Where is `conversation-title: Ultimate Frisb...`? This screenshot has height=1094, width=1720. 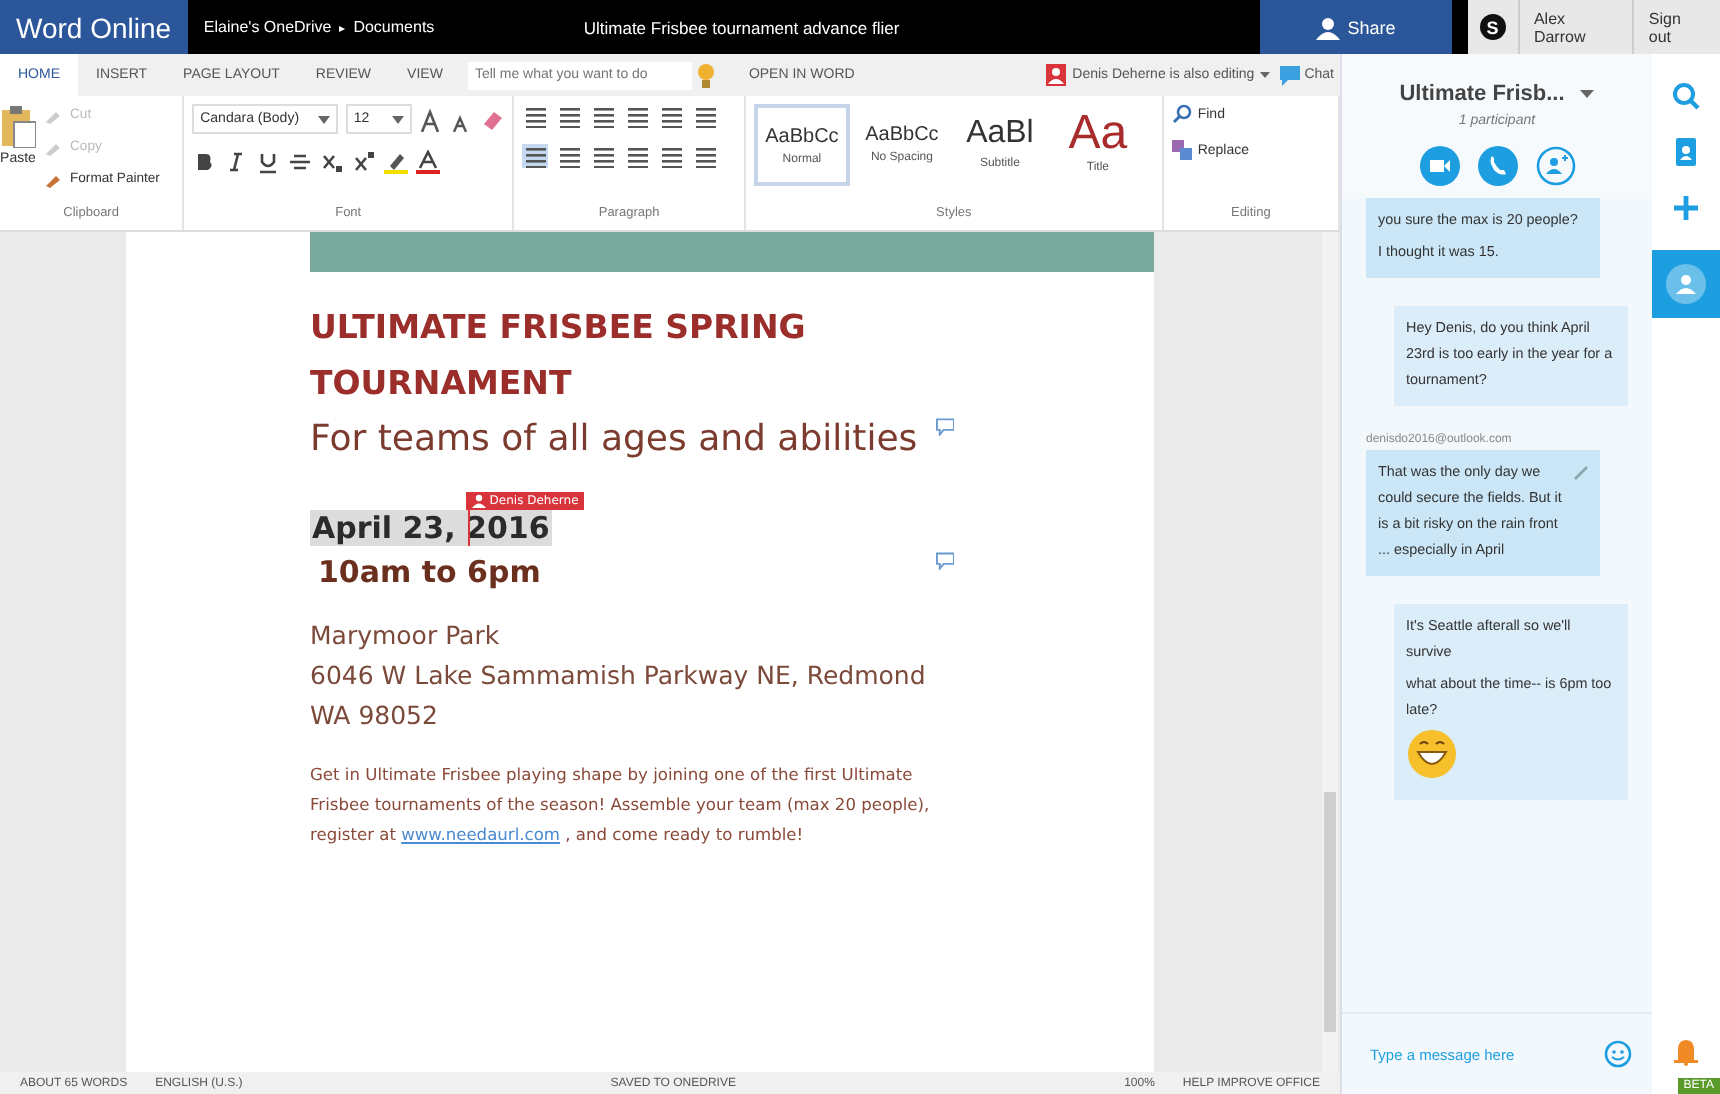 conversation-title: Ultimate Frisb... is located at coordinates (1497, 94).